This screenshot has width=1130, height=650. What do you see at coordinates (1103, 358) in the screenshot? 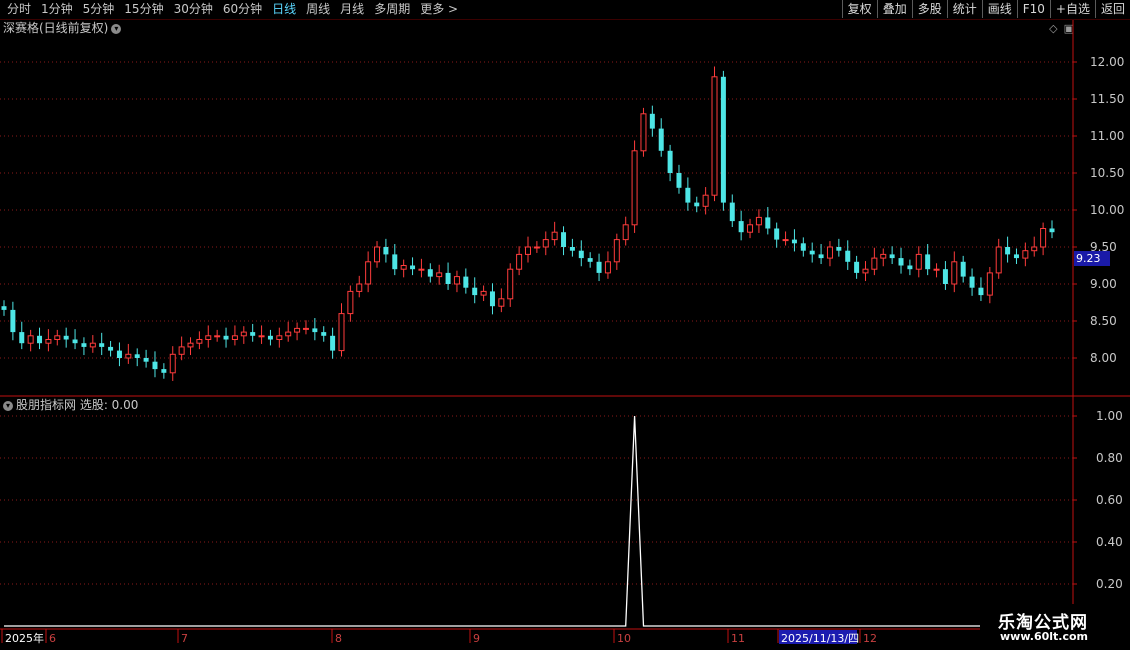
I see `price-axis-label: 8.00` at bounding box center [1103, 358].